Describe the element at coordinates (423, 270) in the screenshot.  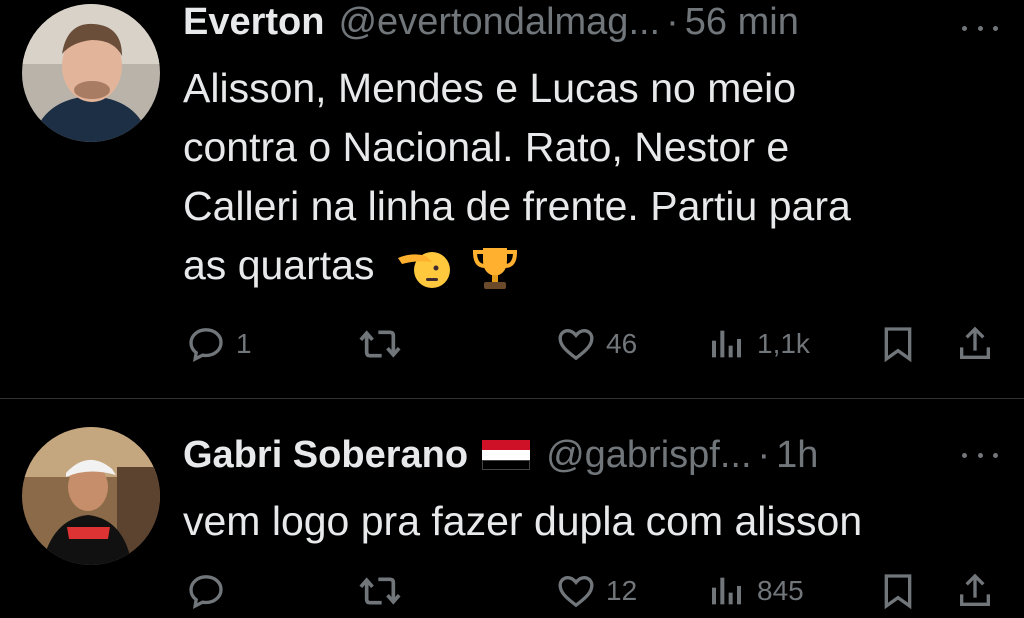
I see `saluting-face-icon` at that location.